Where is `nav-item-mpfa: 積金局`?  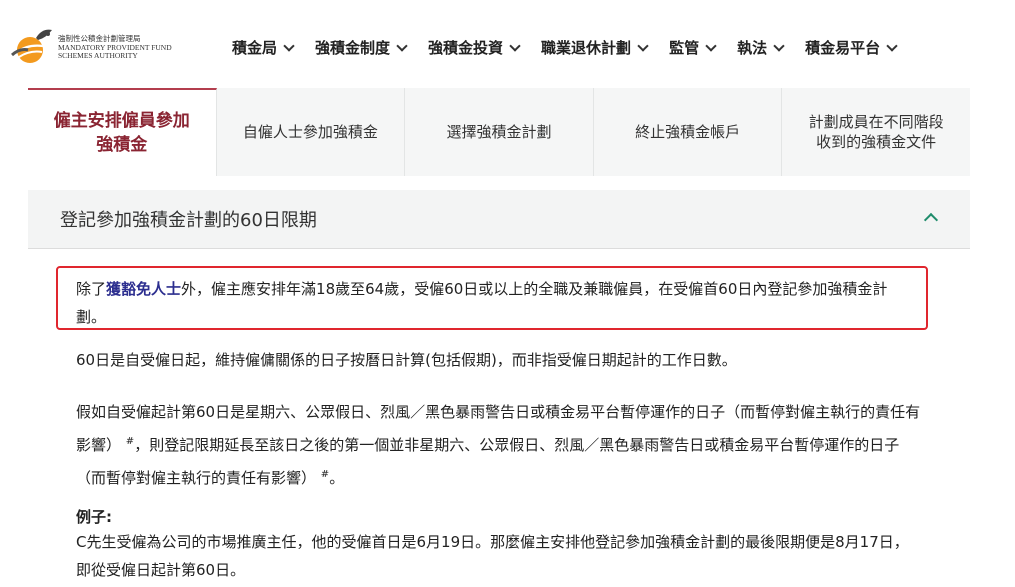
nav-item-mpfa: 積金局 is located at coordinates (263, 47).